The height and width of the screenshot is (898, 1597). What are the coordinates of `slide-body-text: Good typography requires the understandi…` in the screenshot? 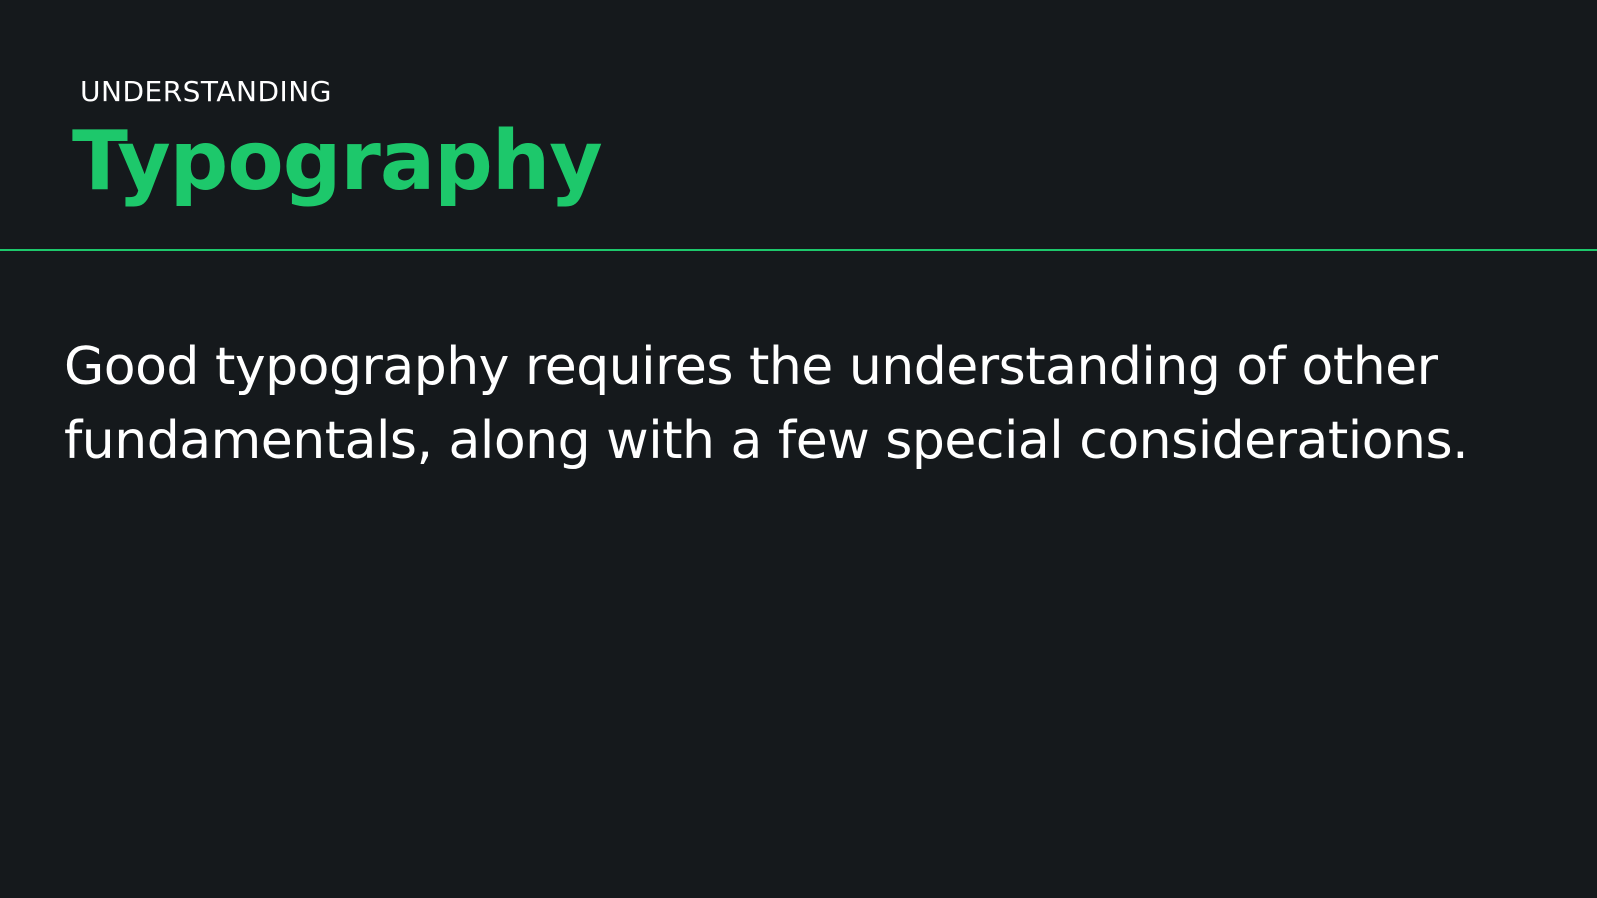 It's located at (766, 404).